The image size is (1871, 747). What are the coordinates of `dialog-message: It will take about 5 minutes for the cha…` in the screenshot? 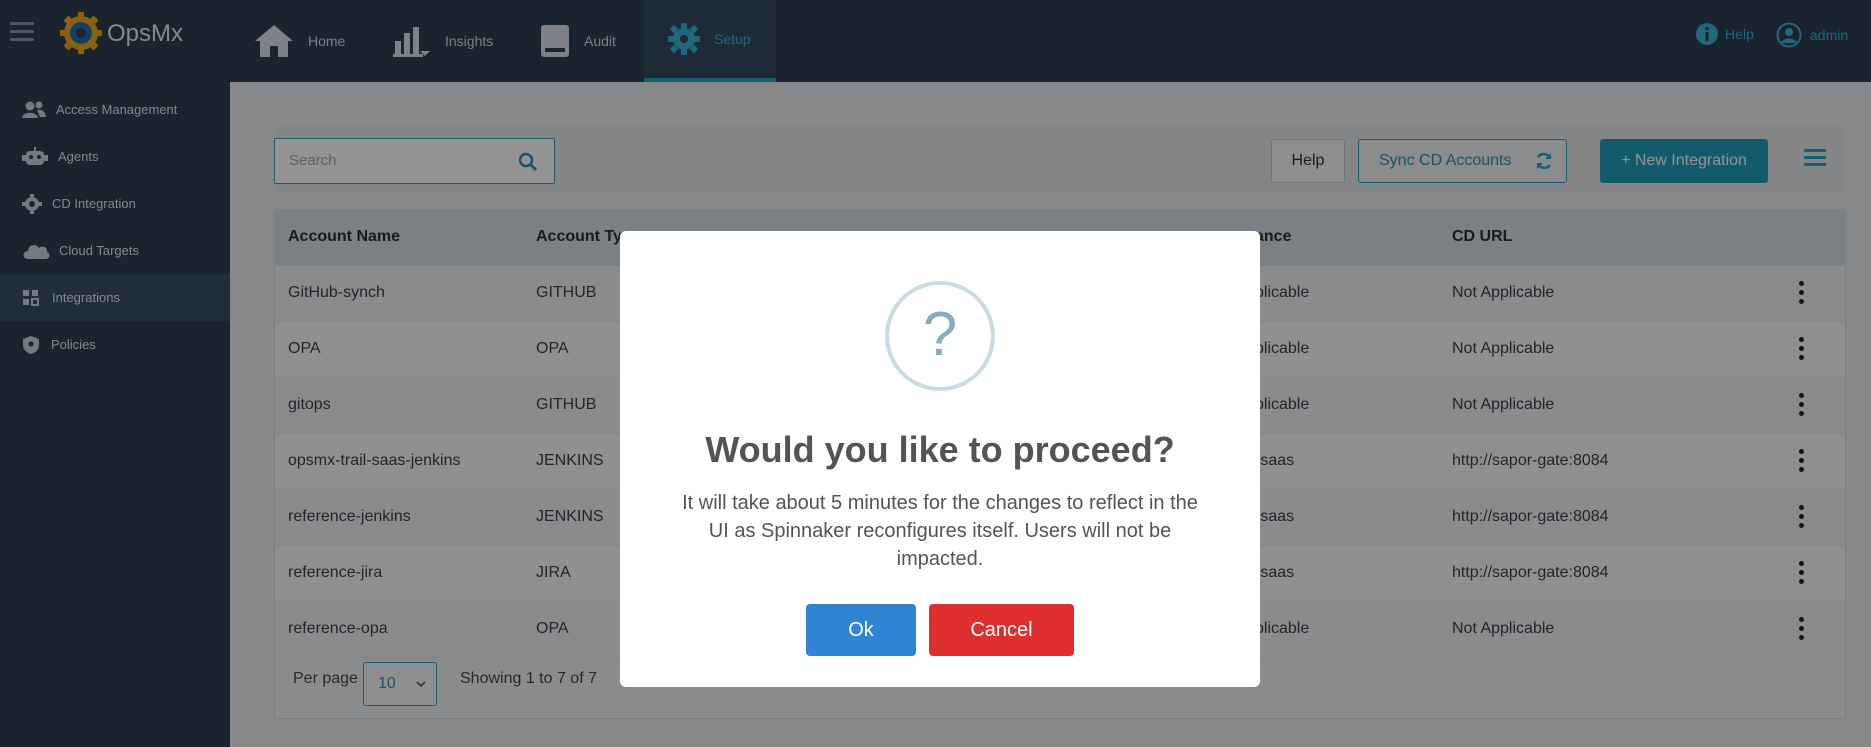 It's located at (940, 531).